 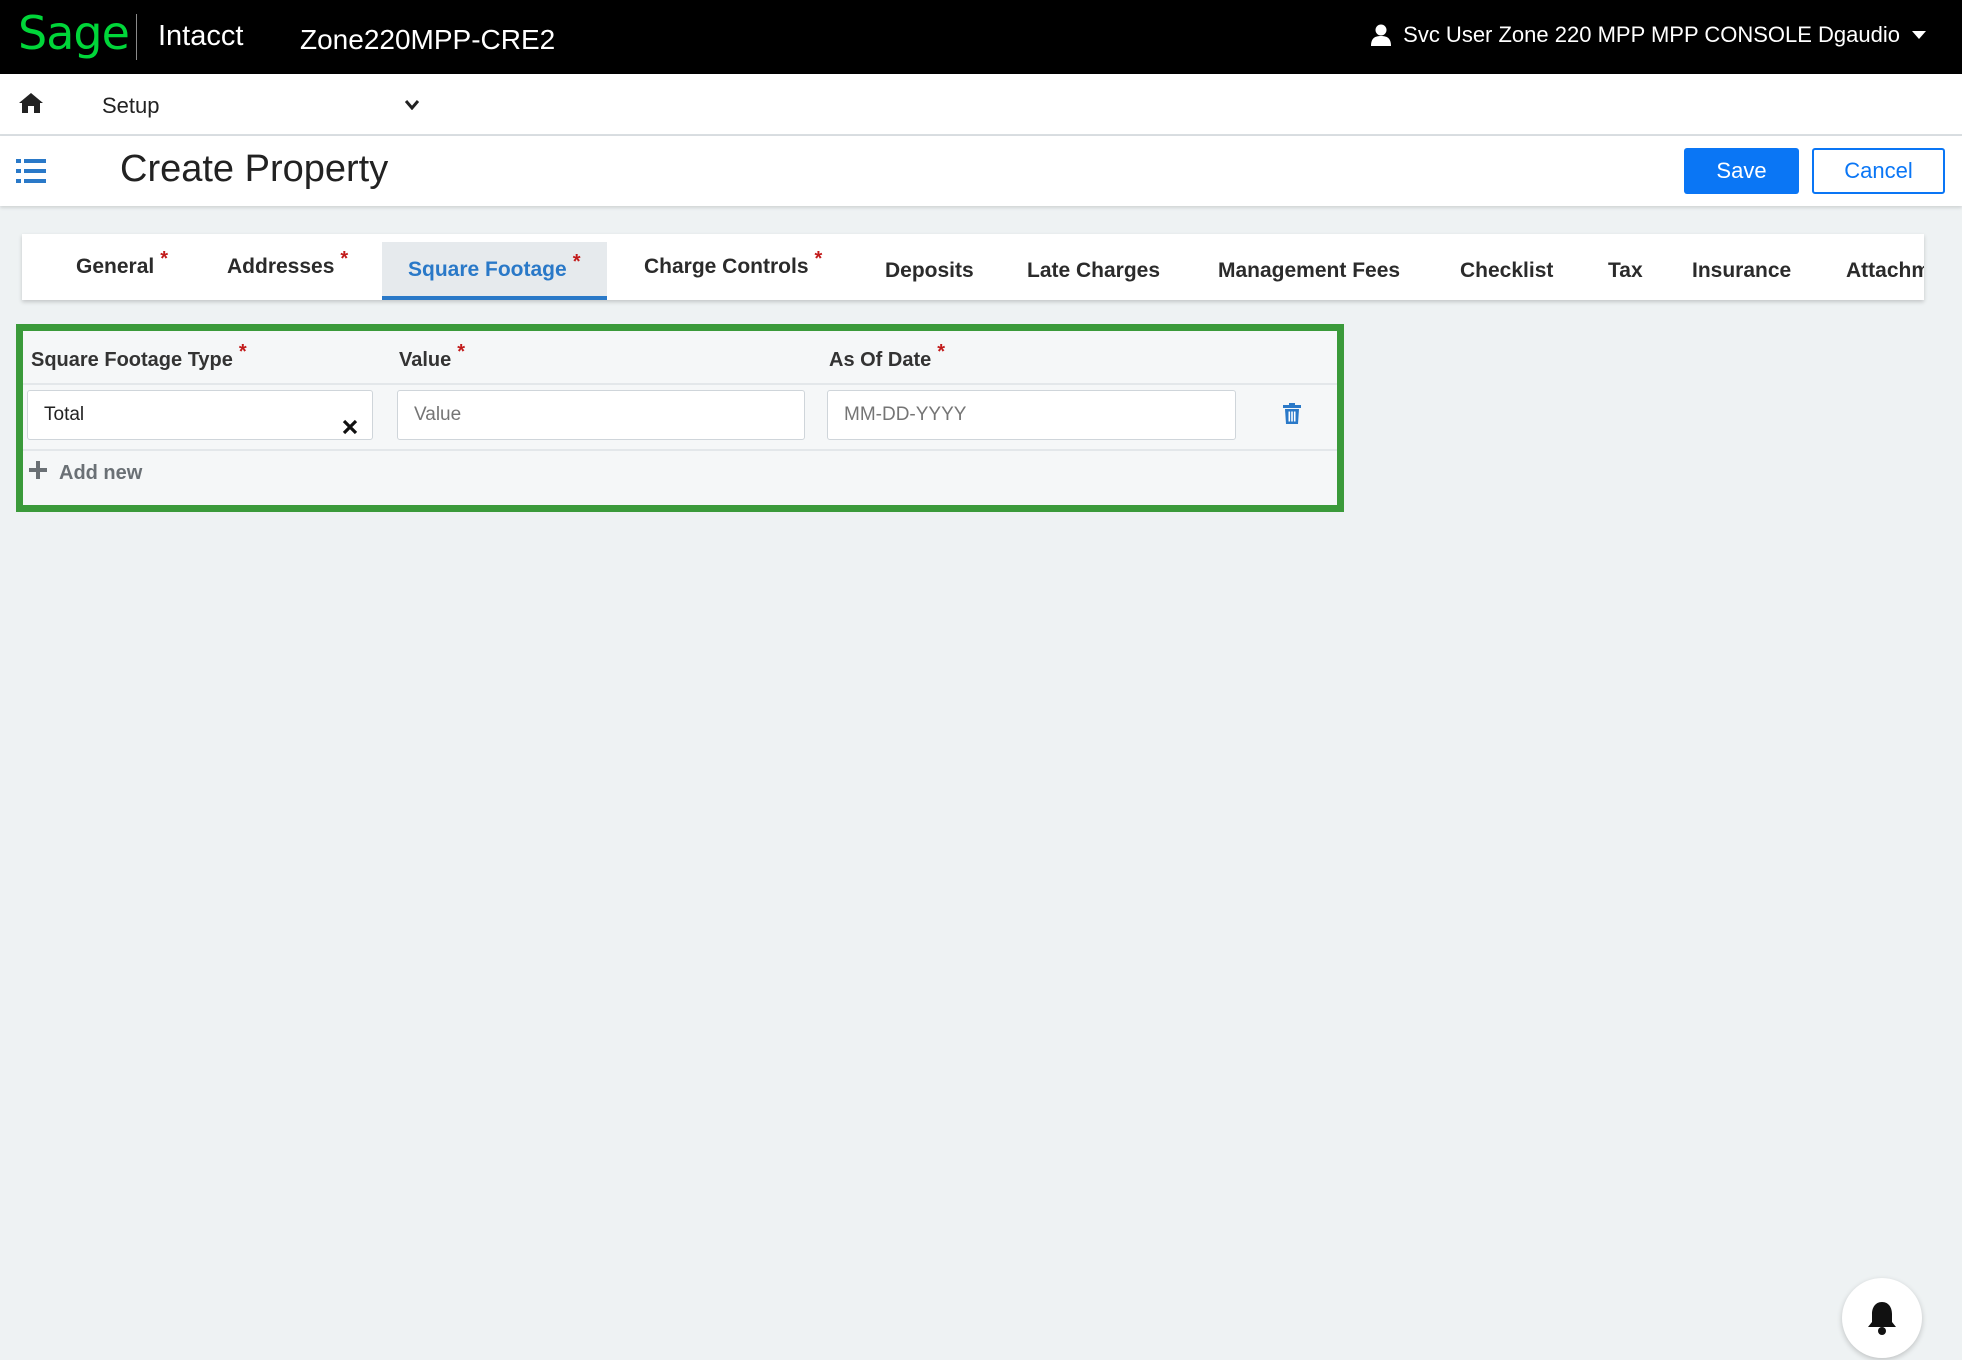 I want to click on tab-general: General *, so click(x=122, y=267).